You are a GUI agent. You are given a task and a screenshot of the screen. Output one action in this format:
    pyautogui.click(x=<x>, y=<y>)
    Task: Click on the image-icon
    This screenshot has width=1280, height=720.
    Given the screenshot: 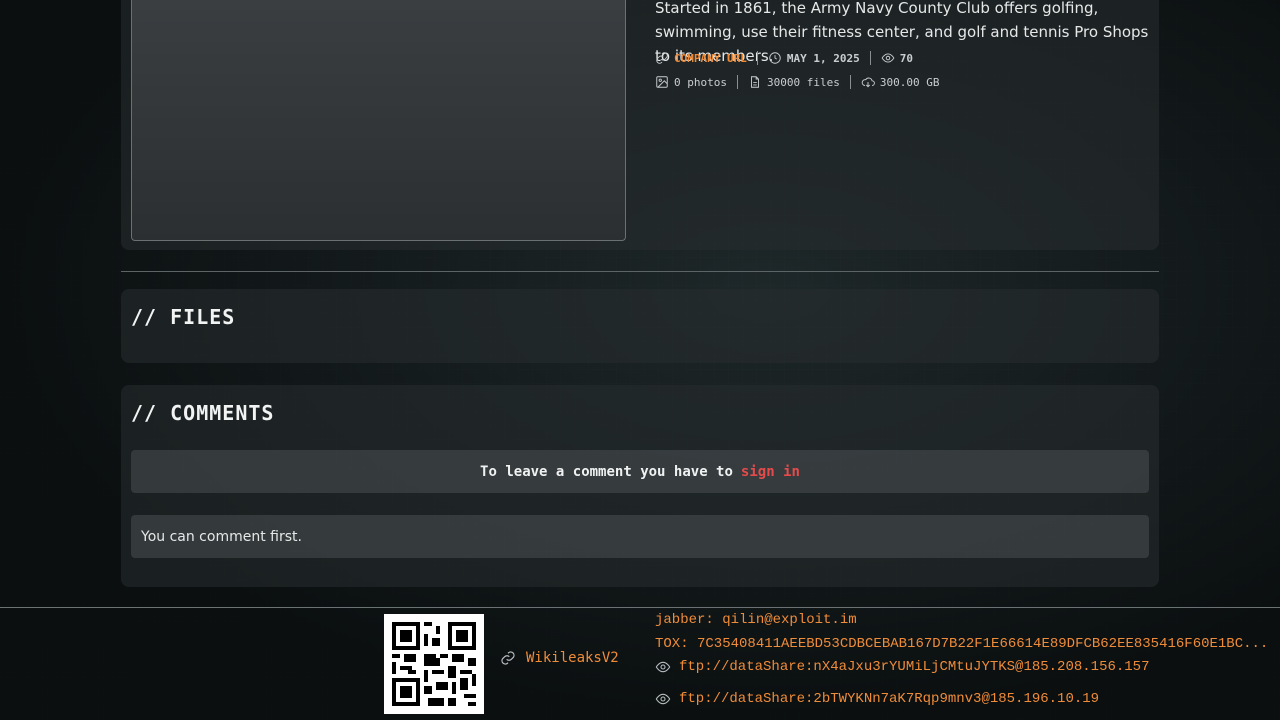 What is the action you would take?
    pyautogui.click(x=662, y=82)
    